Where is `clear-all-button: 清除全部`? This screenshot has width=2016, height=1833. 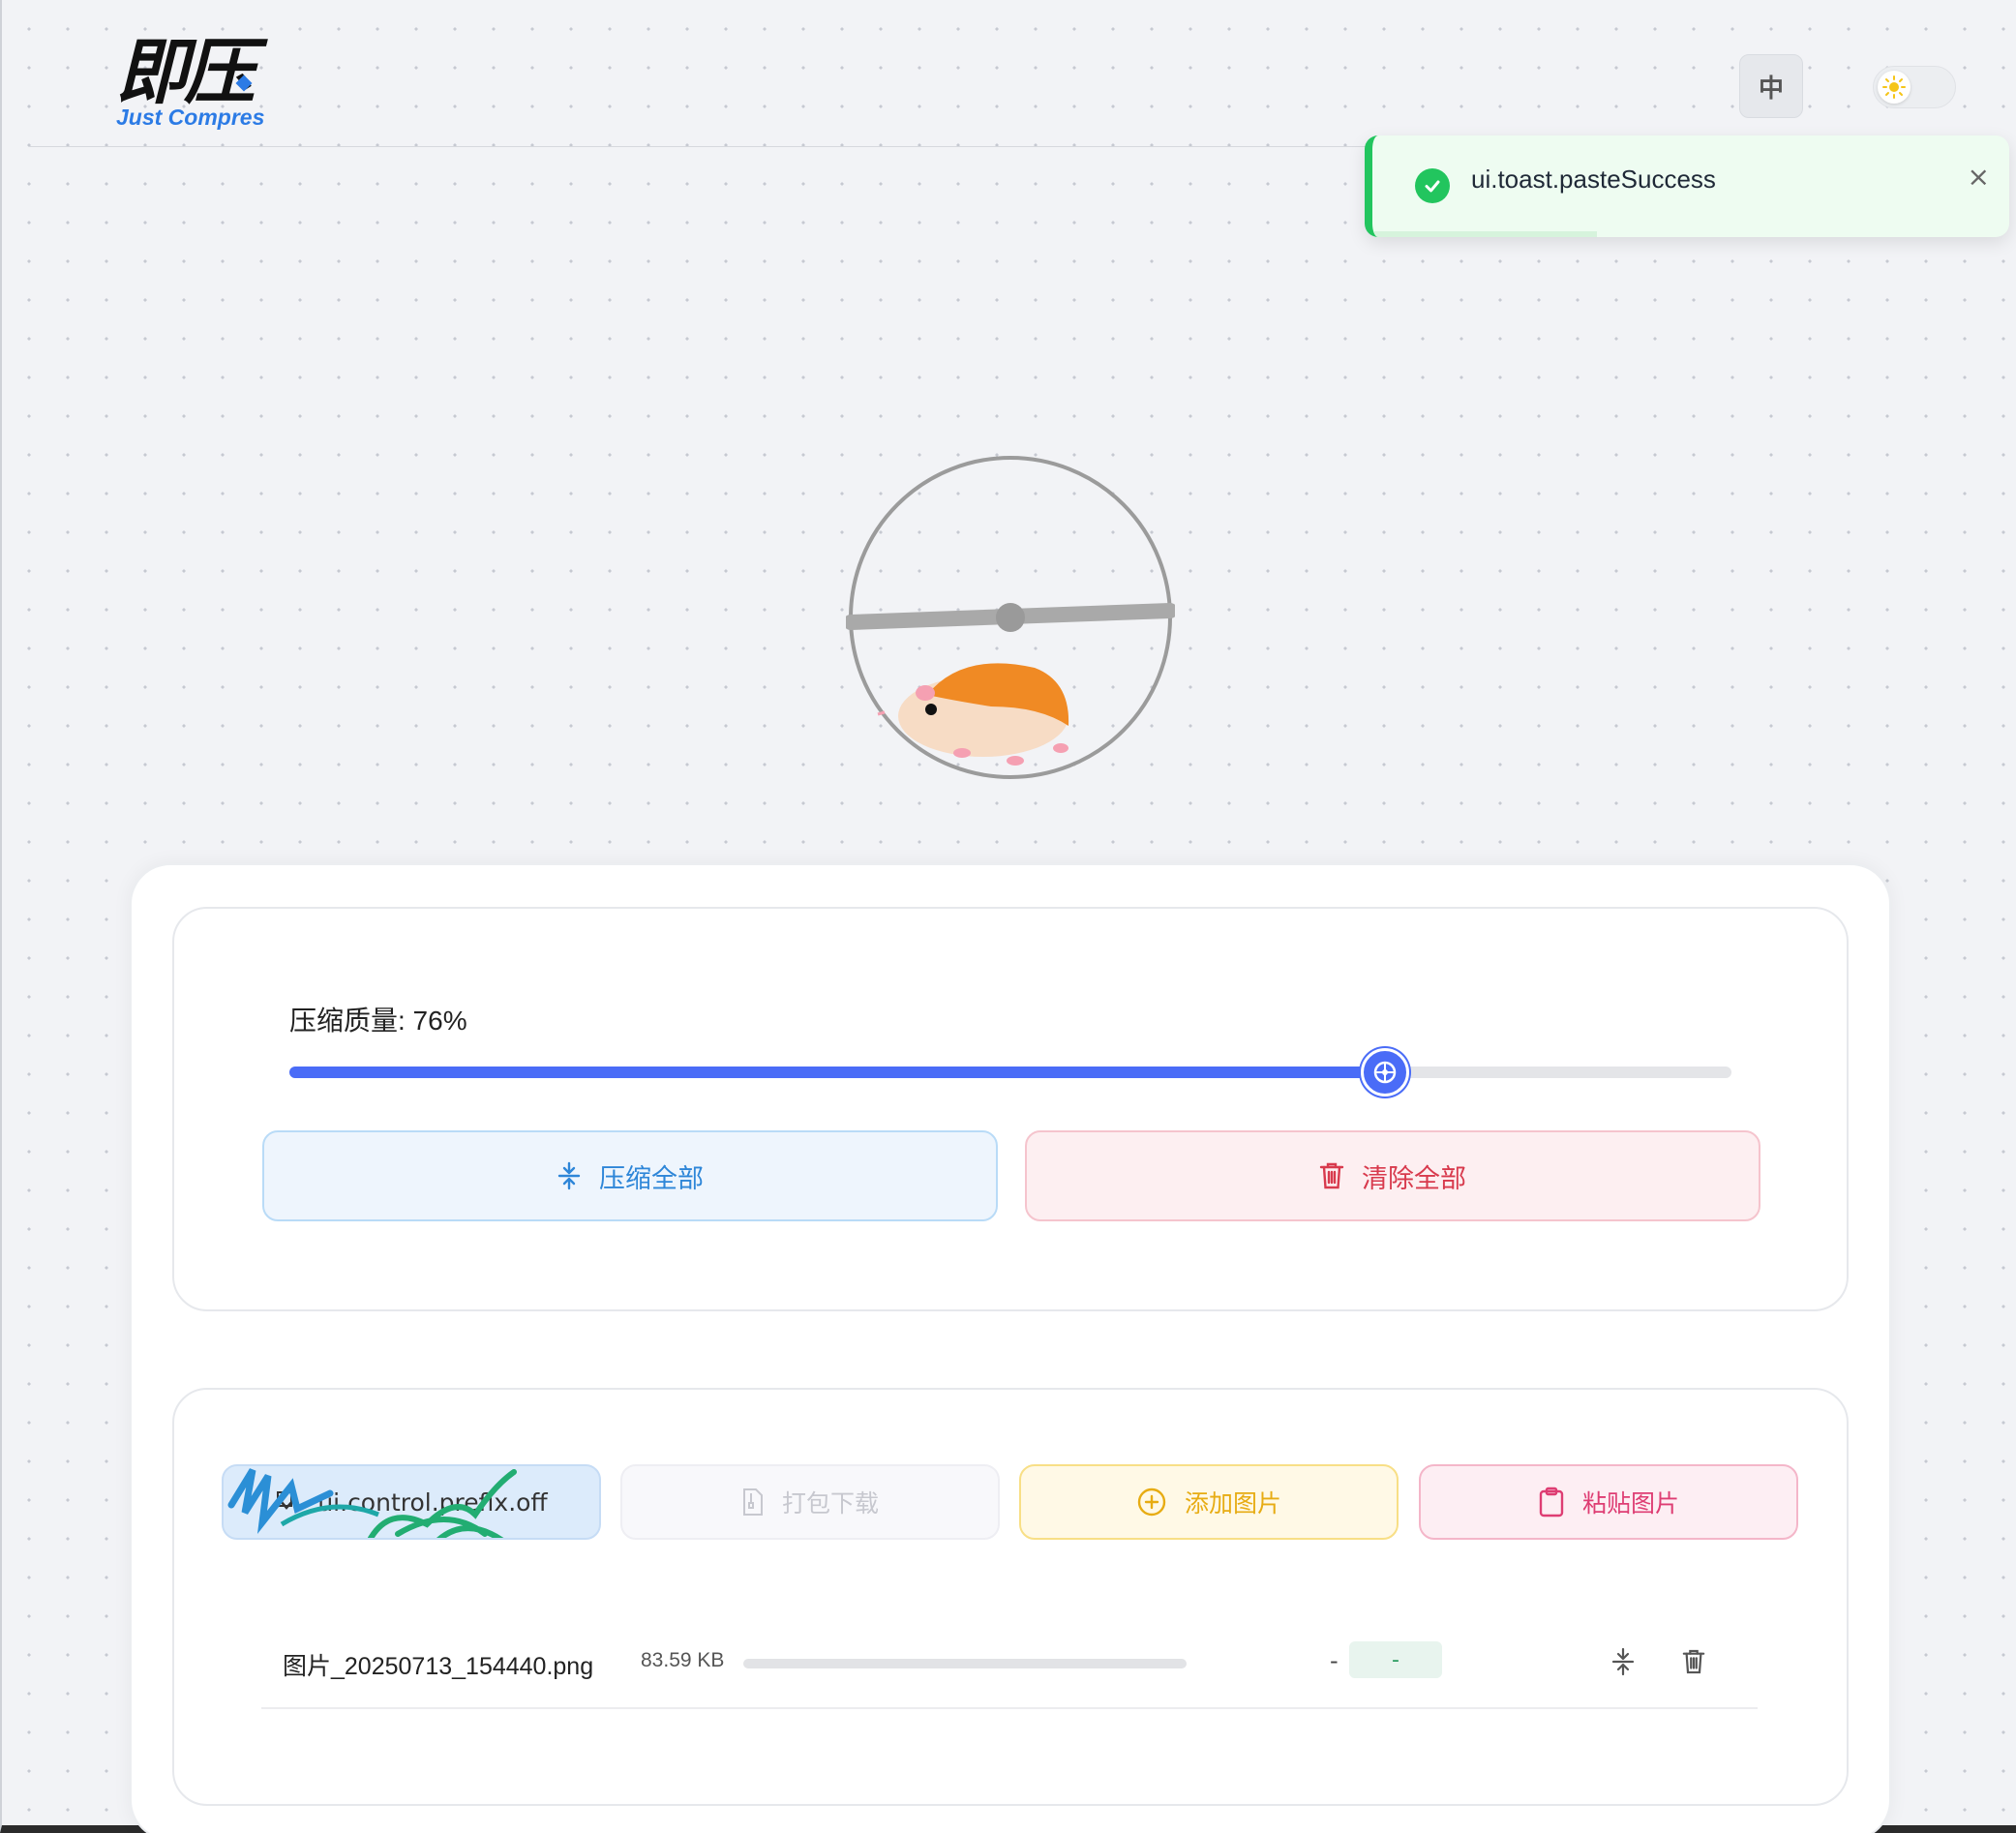
clear-all-button: 清除全部 is located at coordinates (1392, 1175).